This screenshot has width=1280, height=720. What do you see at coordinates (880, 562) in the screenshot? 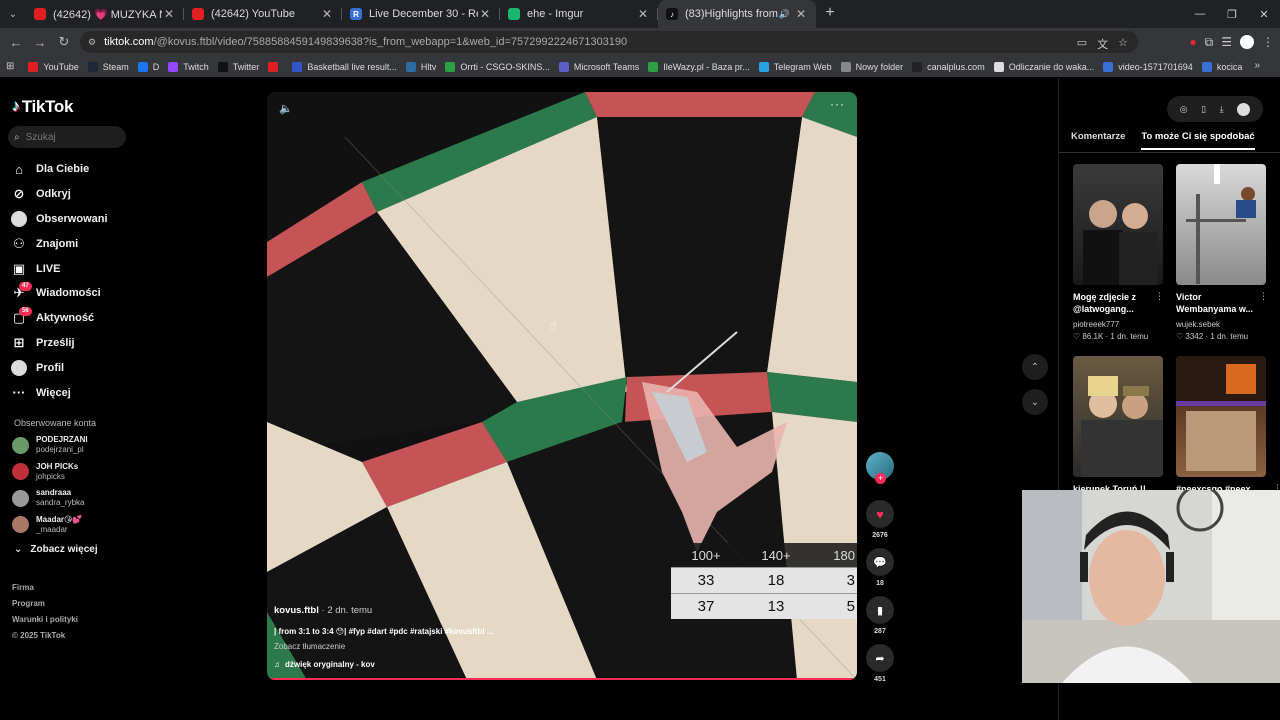
I see `comment-button: 💬` at bounding box center [880, 562].